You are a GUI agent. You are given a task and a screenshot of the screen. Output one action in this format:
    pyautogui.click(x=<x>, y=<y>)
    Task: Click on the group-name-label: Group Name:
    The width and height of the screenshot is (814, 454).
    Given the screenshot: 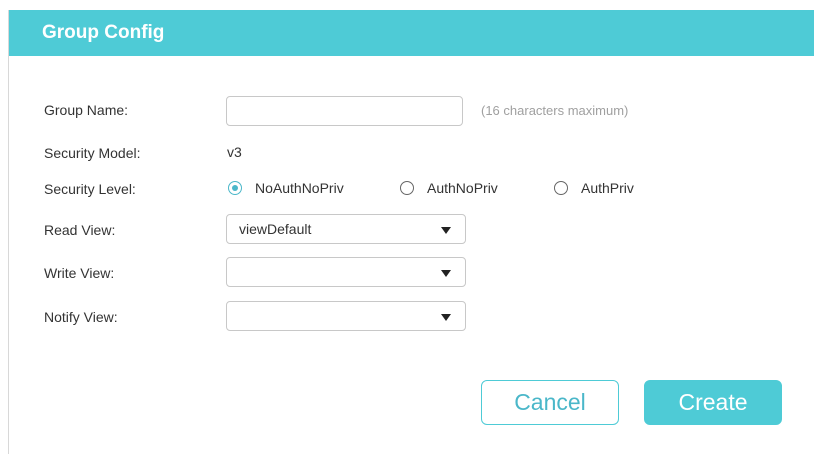 What is the action you would take?
    pyautogui.click(x=86, y=110)
    